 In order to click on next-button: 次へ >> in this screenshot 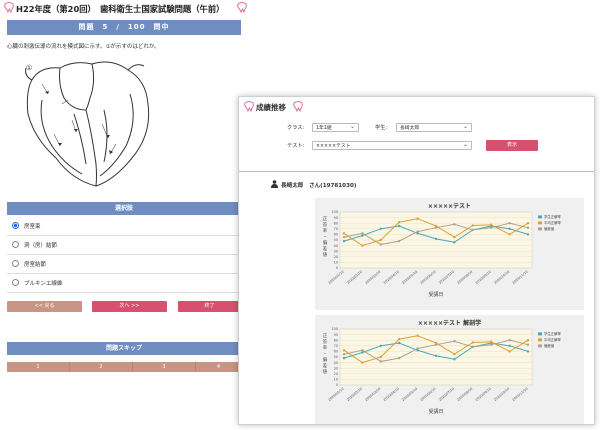, I will do `click(129, 306)`.